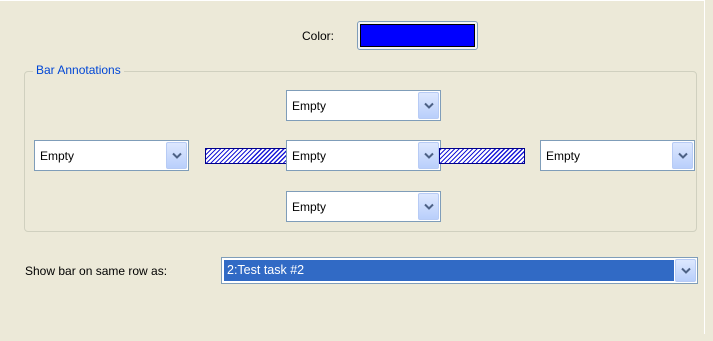 The width and height of the screenshot is (713, 341). What do you see at coordinates (266, 270) in the screenshot?
I see `show-bar-row-value: 2:Test task #2` at bounding box center [266, 270].